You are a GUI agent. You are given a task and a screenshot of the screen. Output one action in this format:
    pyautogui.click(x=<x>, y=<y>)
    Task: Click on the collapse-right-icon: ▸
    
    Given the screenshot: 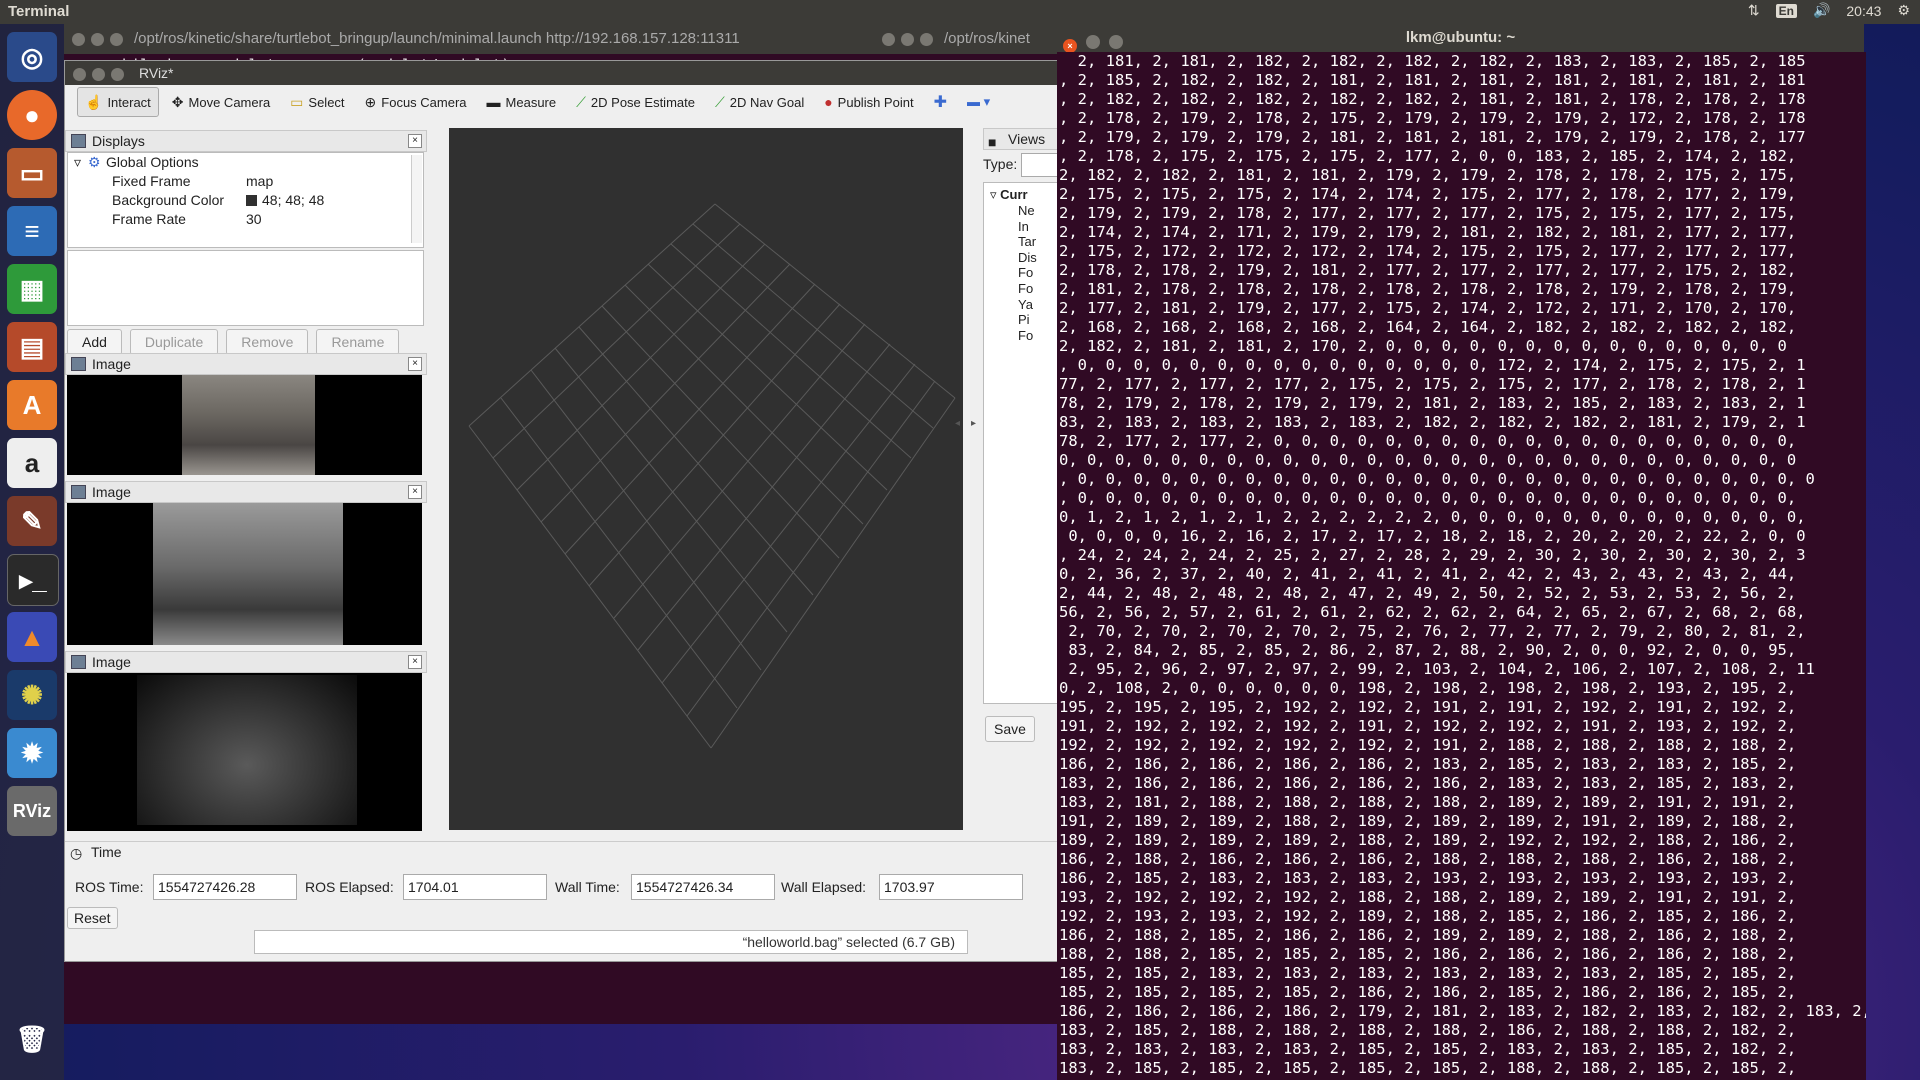 What is the action you would take?
    pyautogui.click(x=973, y=423)
    